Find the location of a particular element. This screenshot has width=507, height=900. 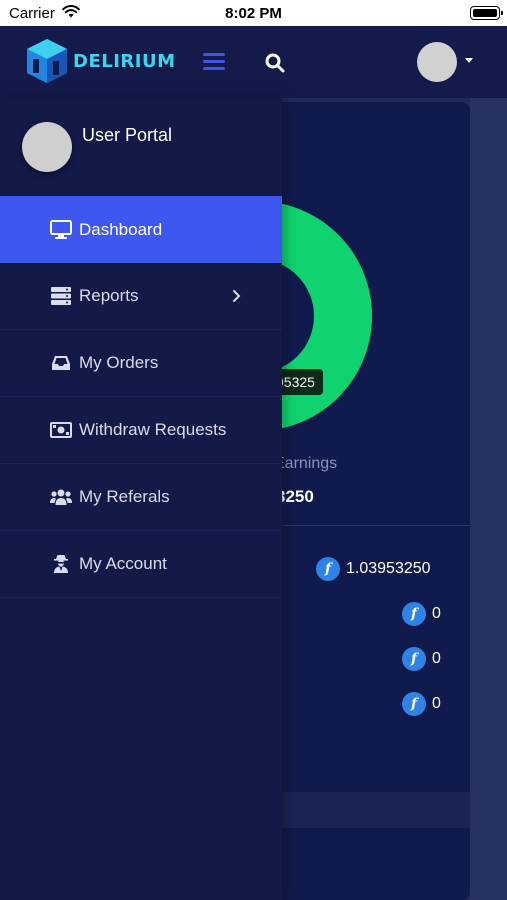

menu-item-label: My Orders is located at coordinates (119, 362).